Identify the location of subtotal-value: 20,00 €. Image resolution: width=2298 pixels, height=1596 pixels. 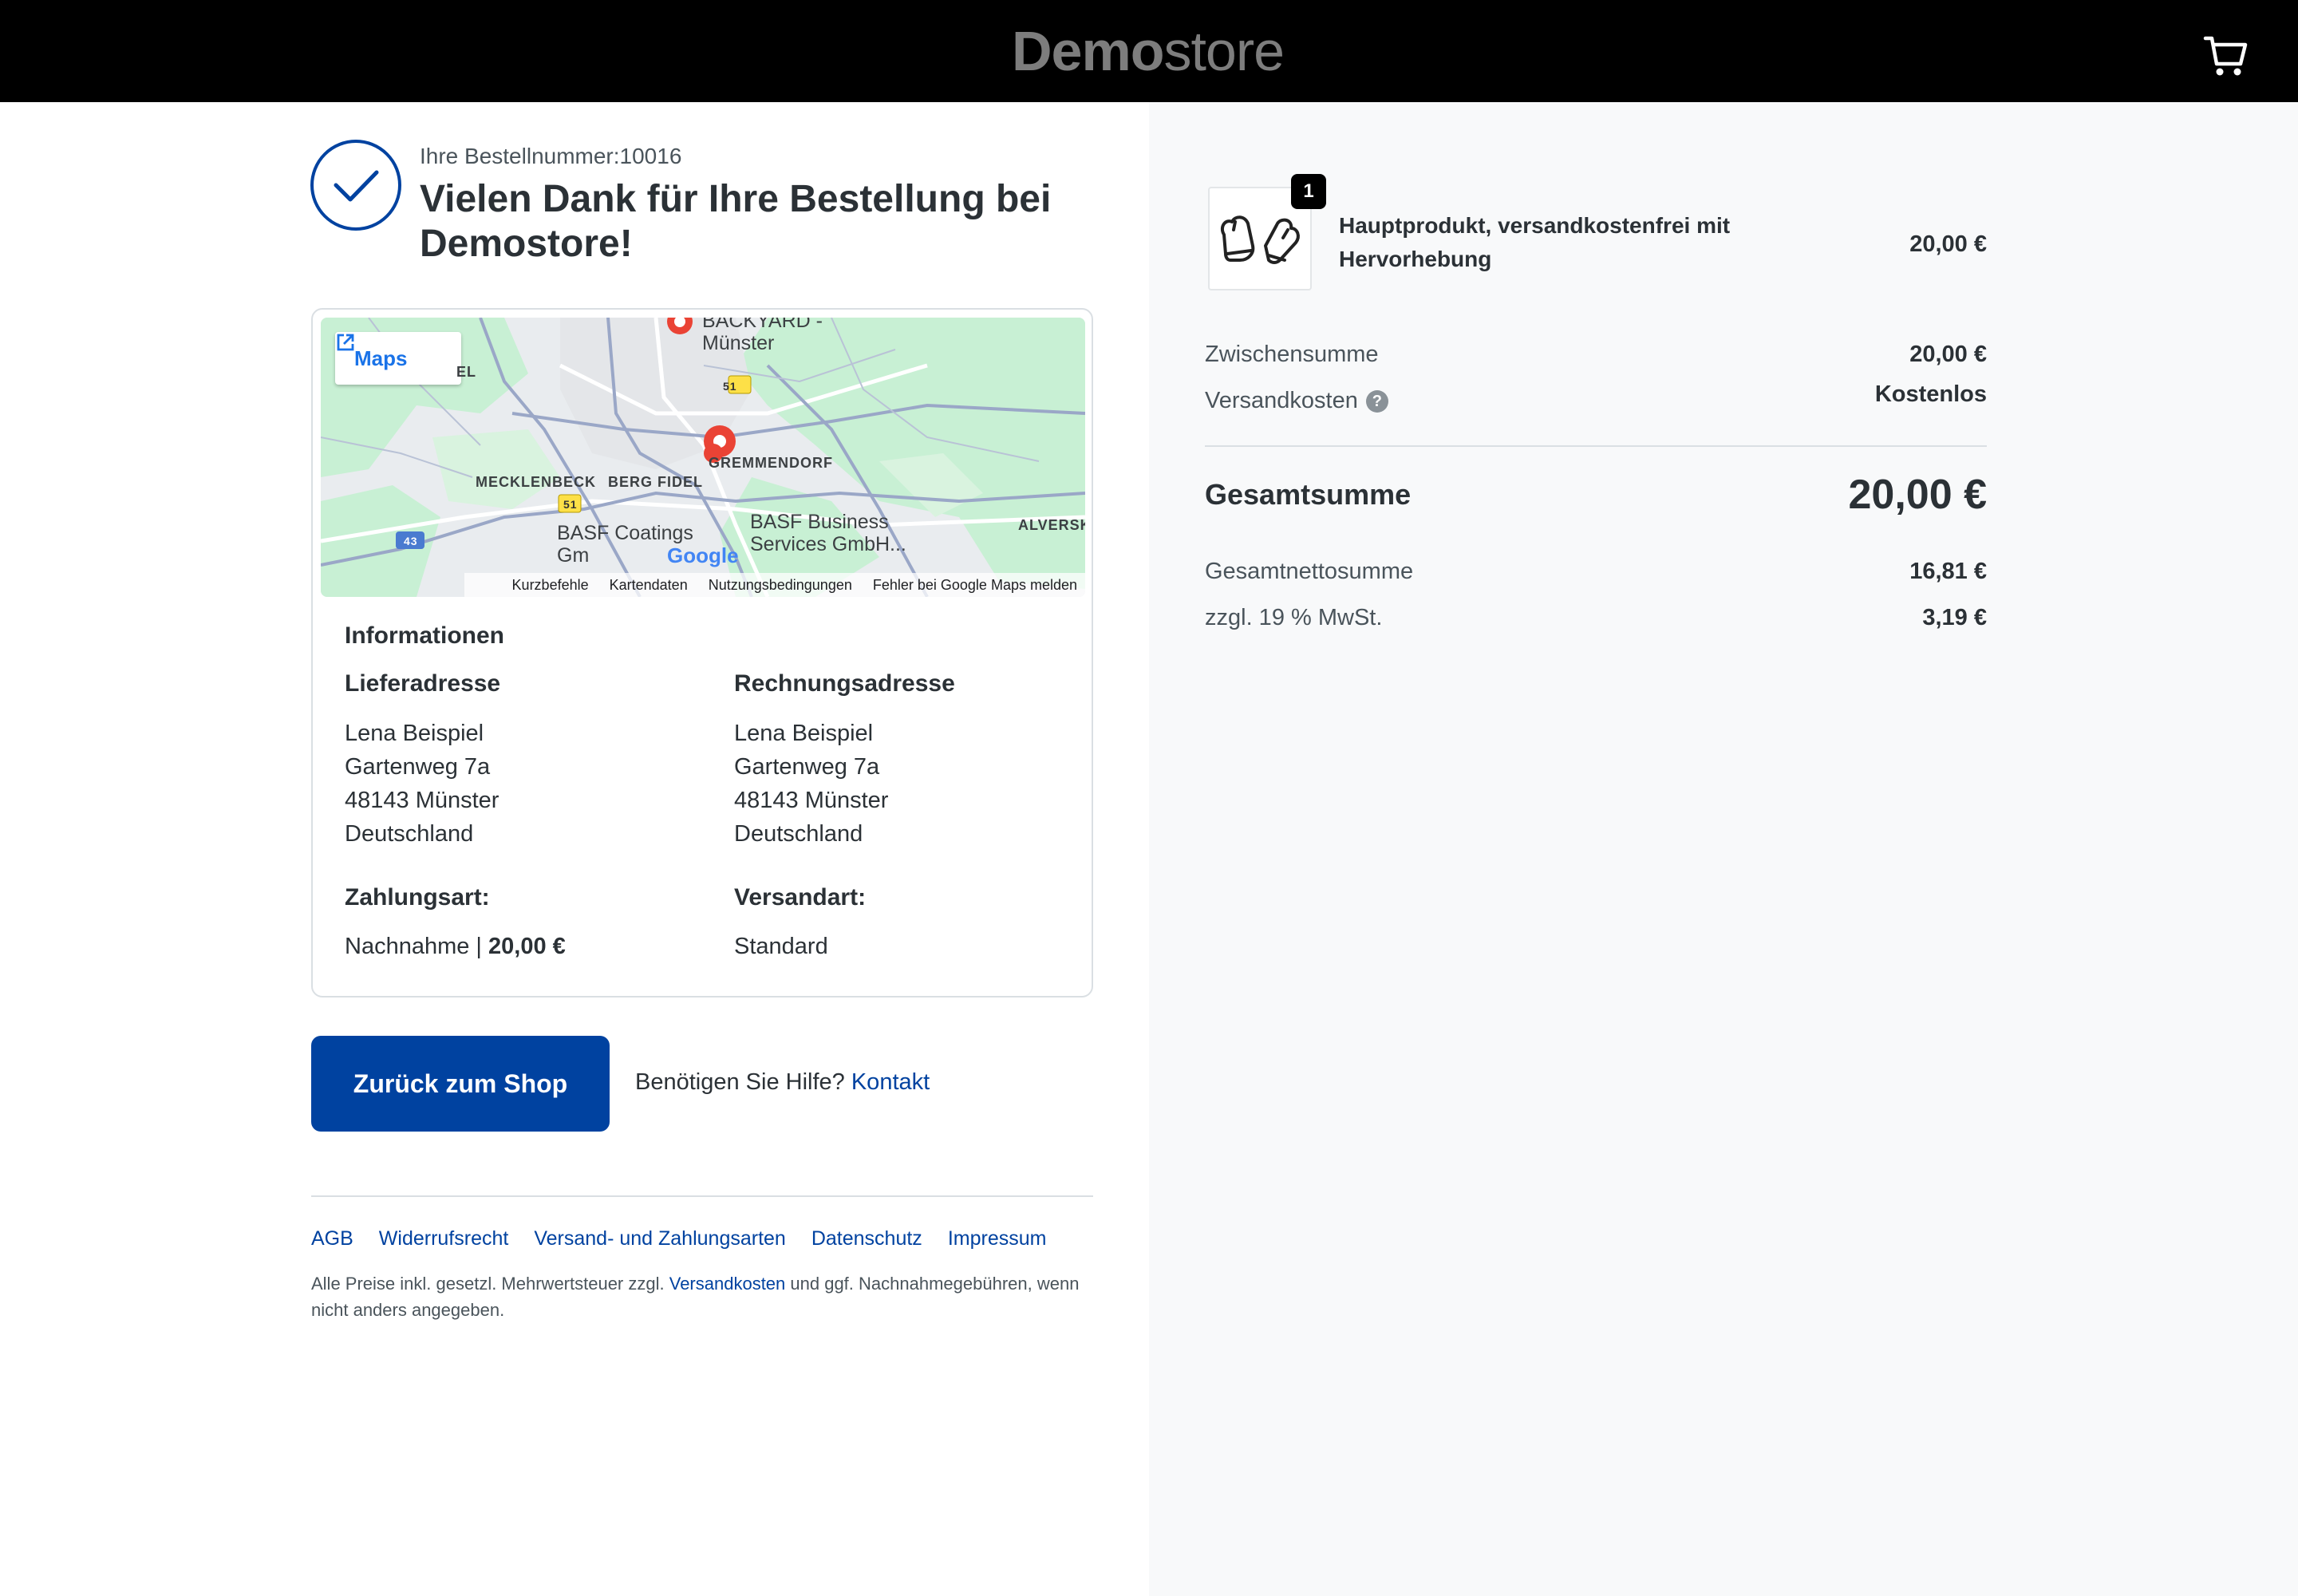
(1948, 354).